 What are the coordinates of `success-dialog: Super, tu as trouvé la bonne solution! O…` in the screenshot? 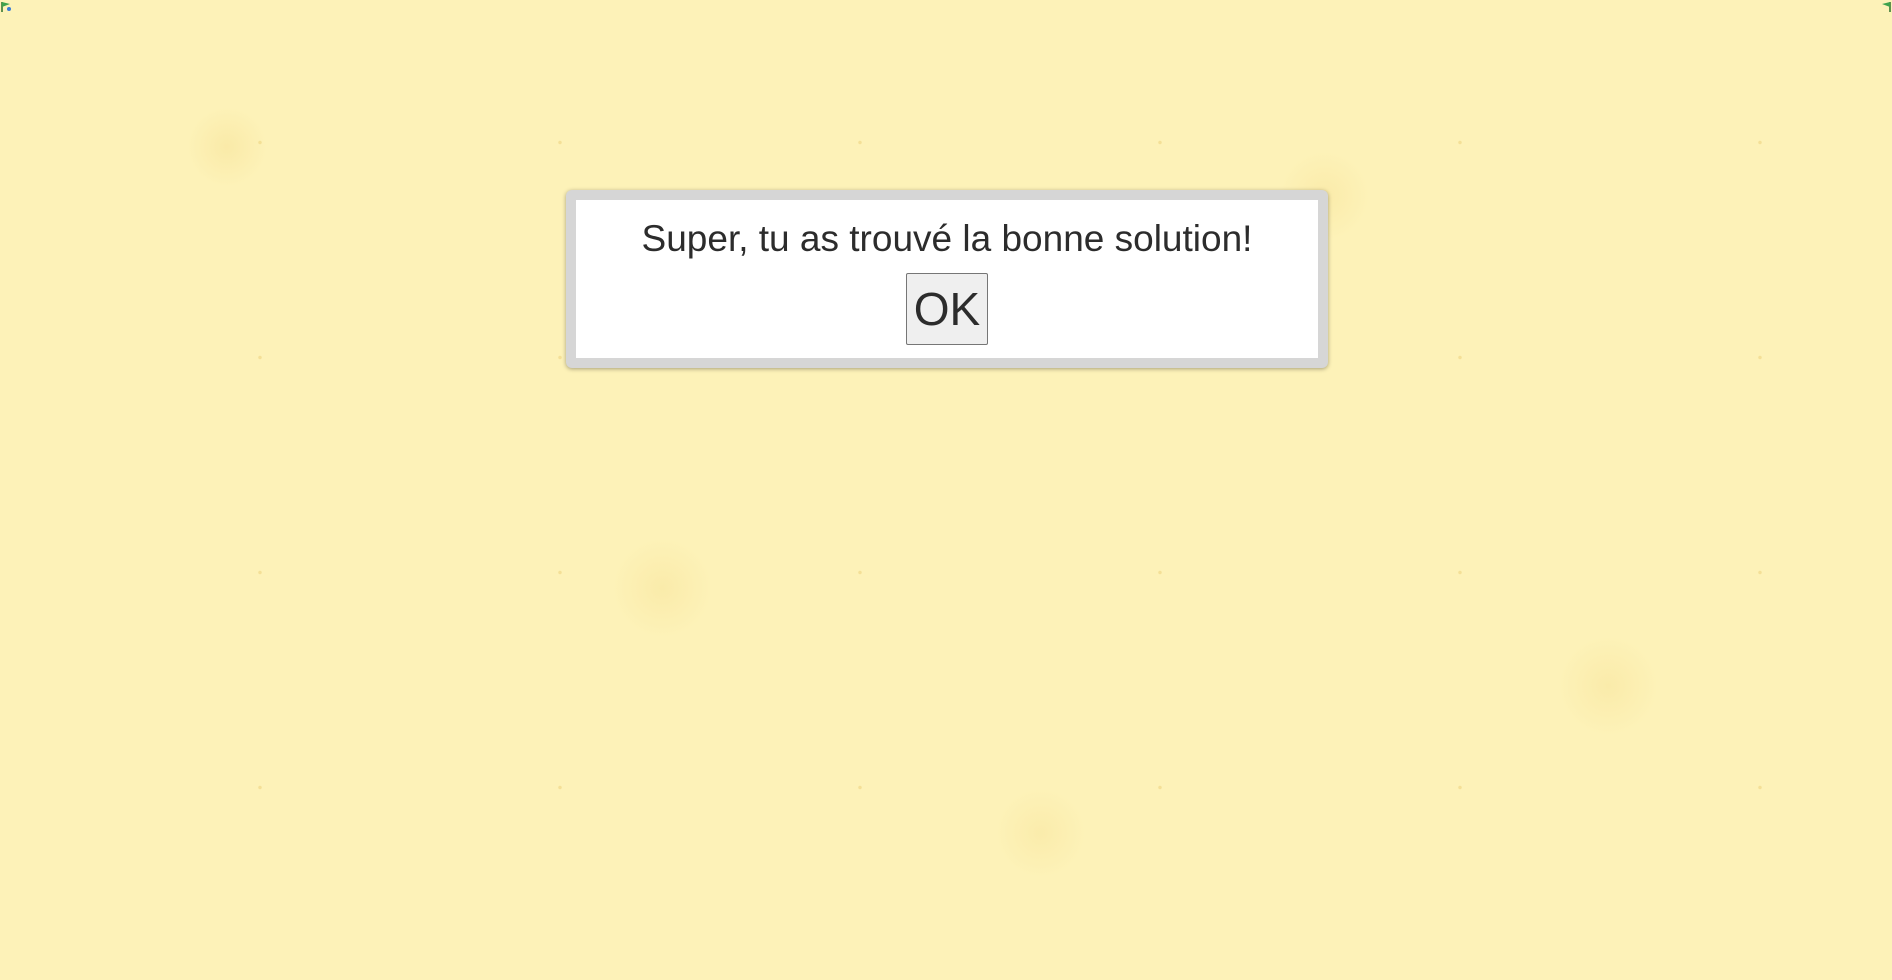 It's located at (947, 279).